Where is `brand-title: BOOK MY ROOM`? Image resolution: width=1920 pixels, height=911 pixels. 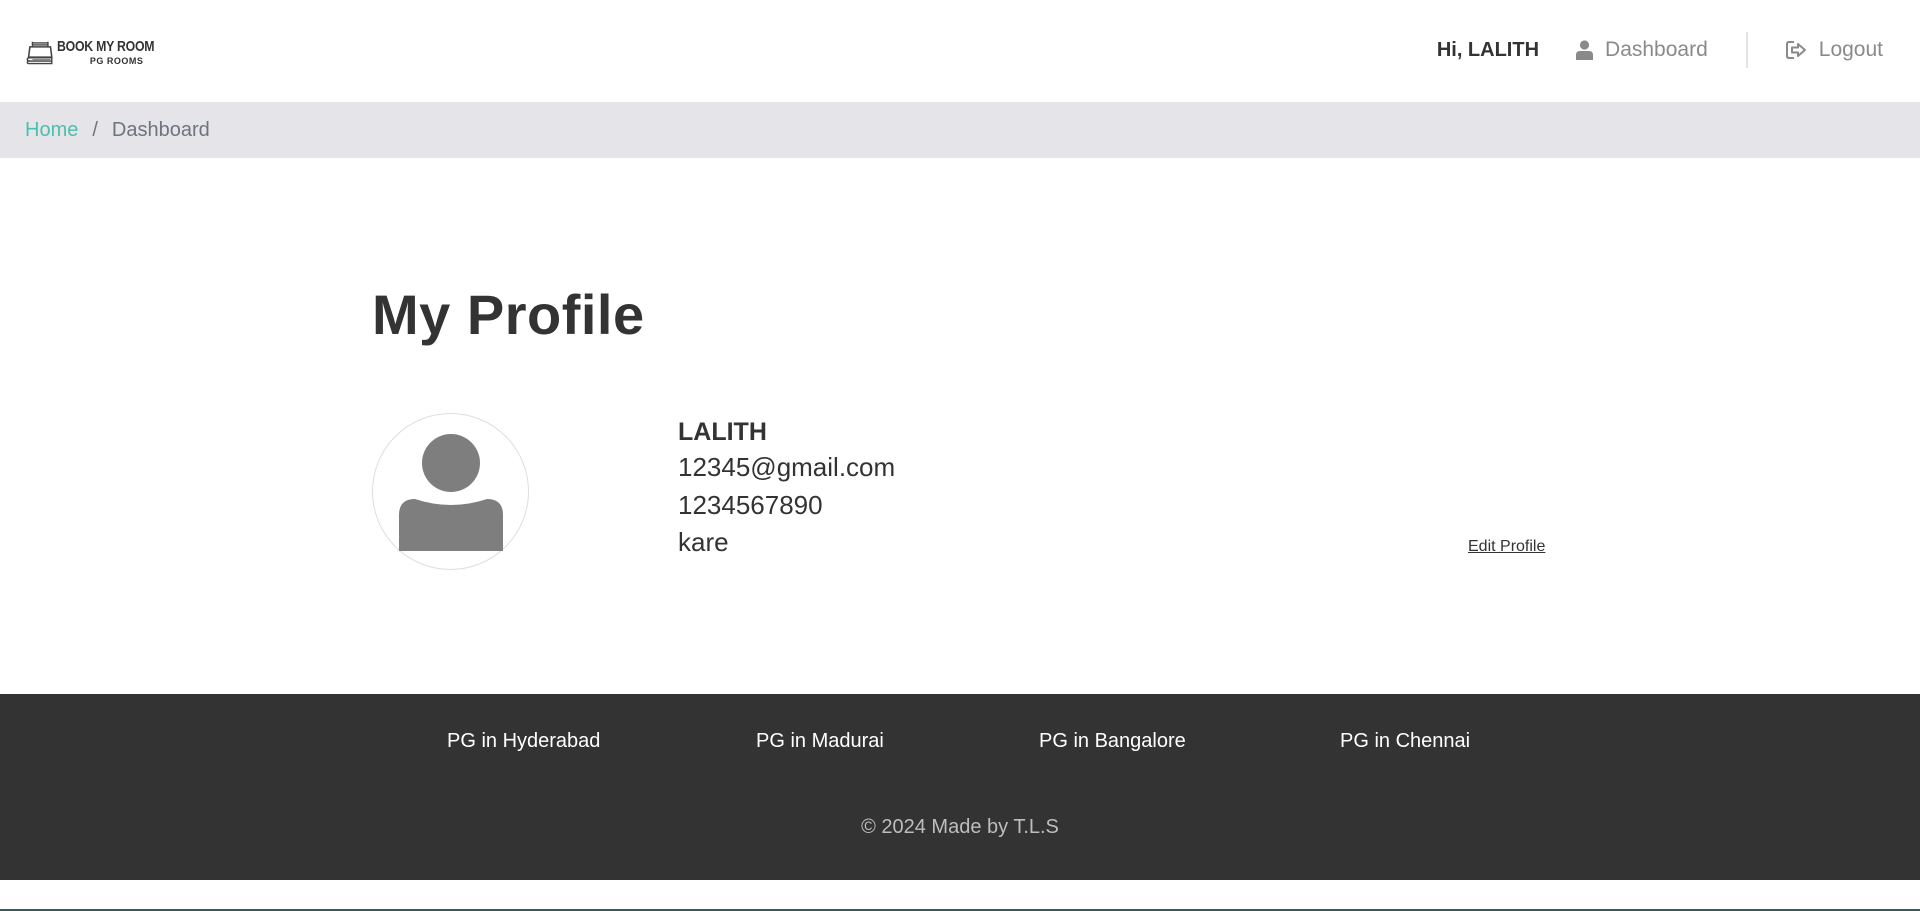 brand-title: BOOK MY ROOM is located at coordinates (106, 46).